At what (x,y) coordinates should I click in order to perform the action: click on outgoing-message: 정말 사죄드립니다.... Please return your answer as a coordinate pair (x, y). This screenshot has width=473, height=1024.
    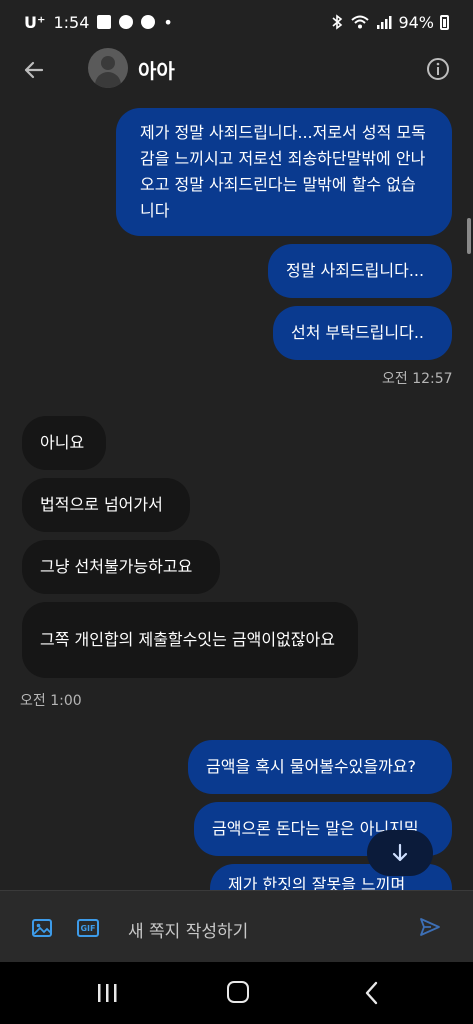
    Looking at the image, I should click on (360, 271).